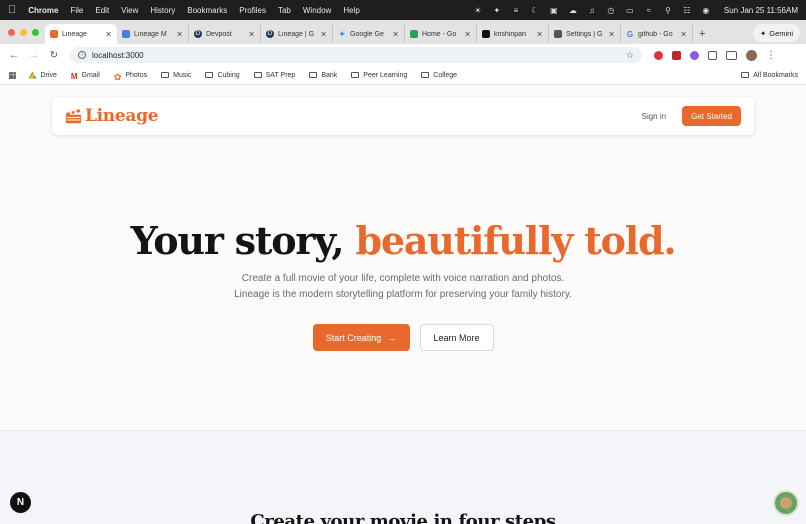  What do you see at coordinates (176, 75) in the screenshot?
I see `bookmark-folder-music: Music` at bounding box center [176, 75].